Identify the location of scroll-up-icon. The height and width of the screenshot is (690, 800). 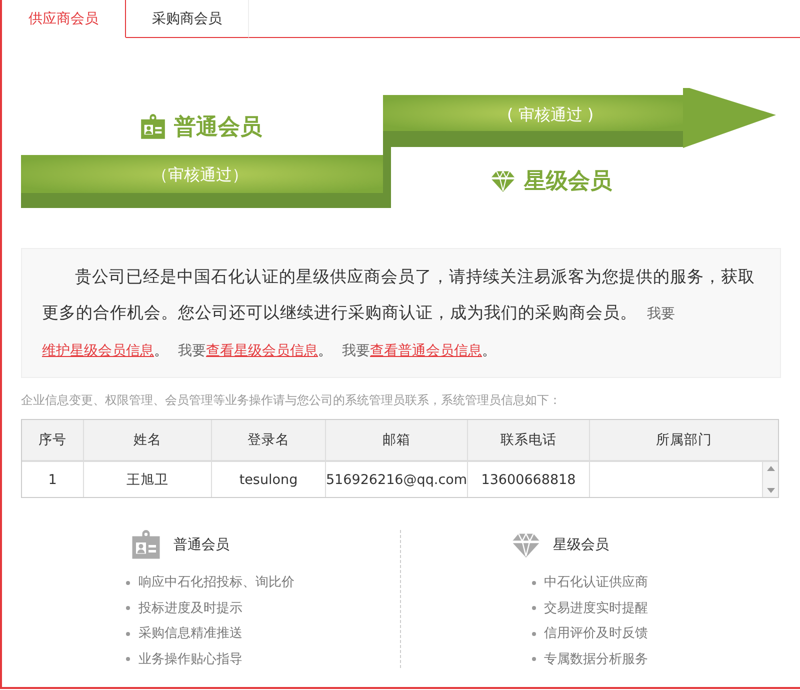
(770, 468).